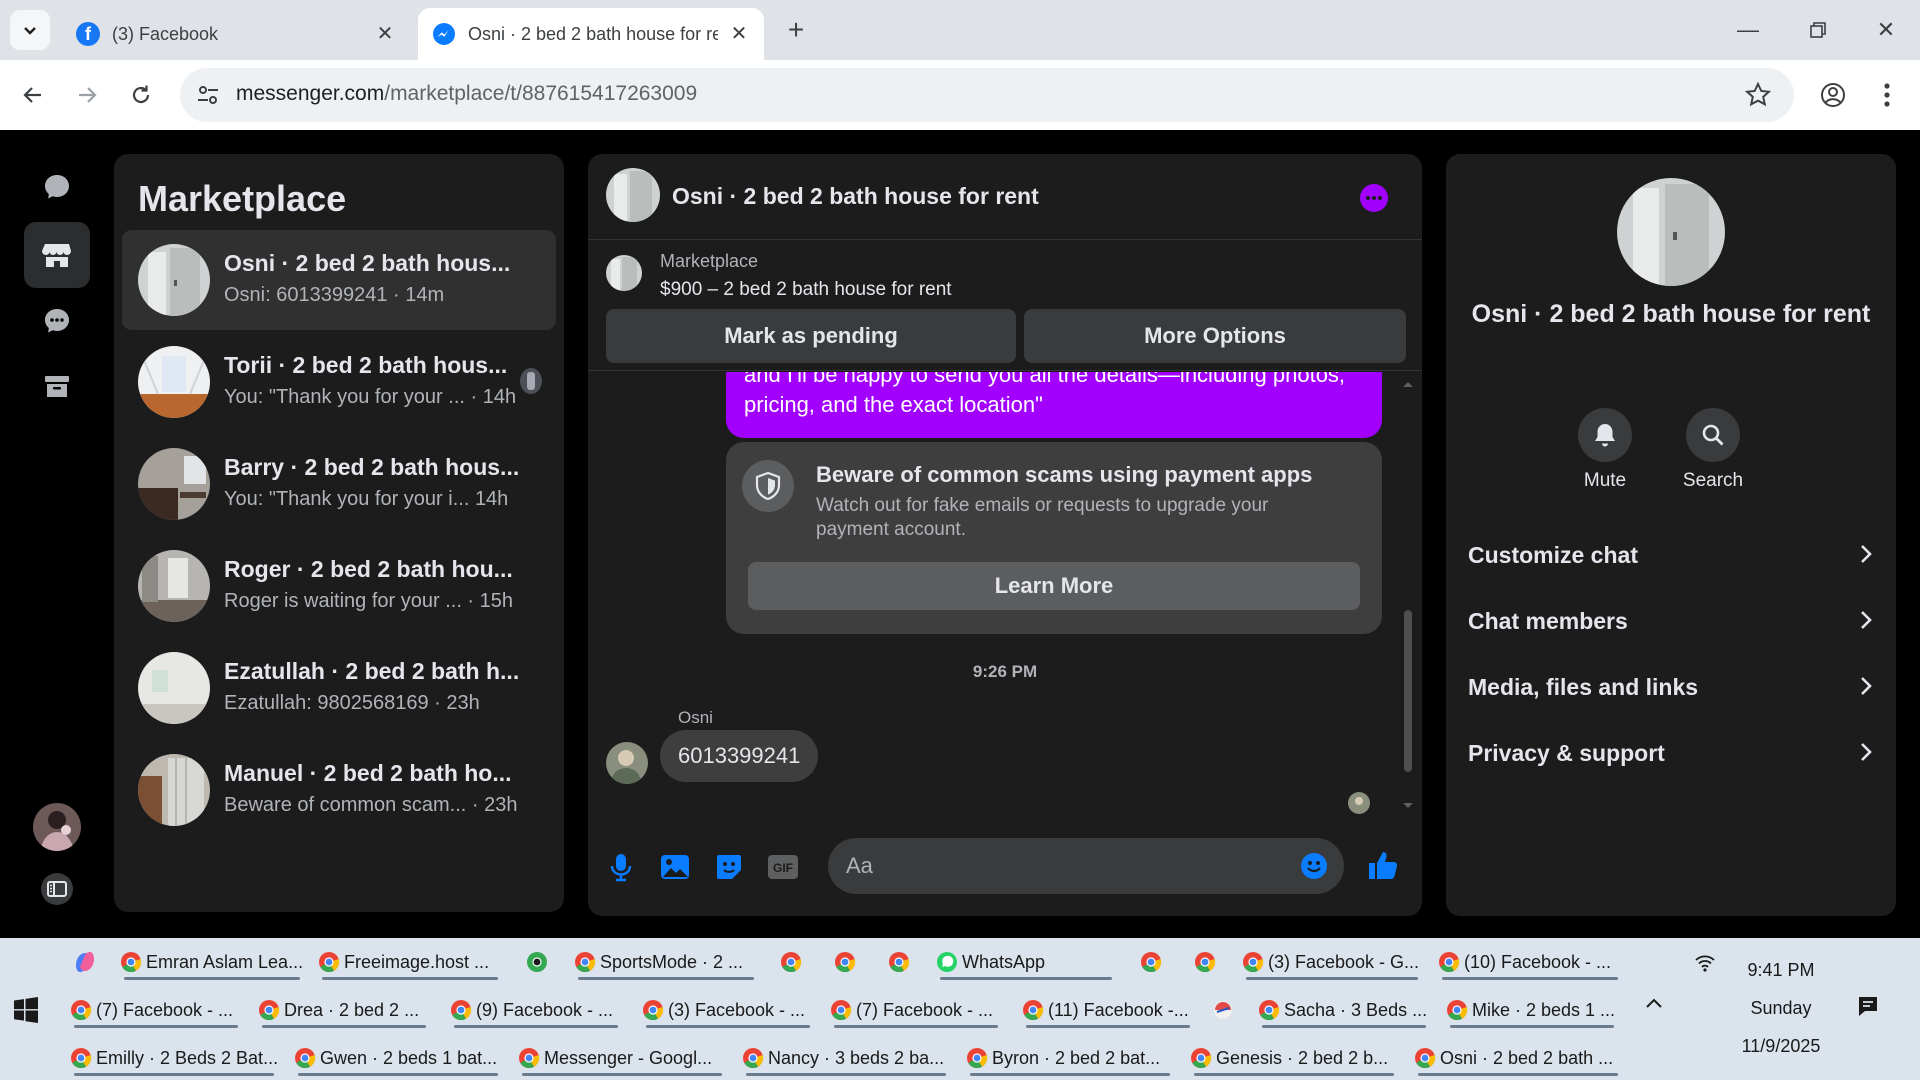 Image resolution: width=1920 pixels, height=1080 pixels. What do you see at coordinates (1781, 970) in the screenshot?
I see `clock-time: 9:41 PM` at bounding box center [1781, 970].